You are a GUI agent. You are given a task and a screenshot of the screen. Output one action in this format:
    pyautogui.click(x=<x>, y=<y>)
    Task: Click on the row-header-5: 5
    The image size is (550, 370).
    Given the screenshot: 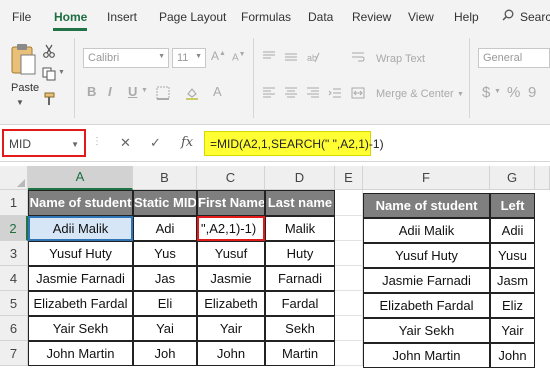 What is the action you would take?
    pyautogui.click(x=14, y=303)
    